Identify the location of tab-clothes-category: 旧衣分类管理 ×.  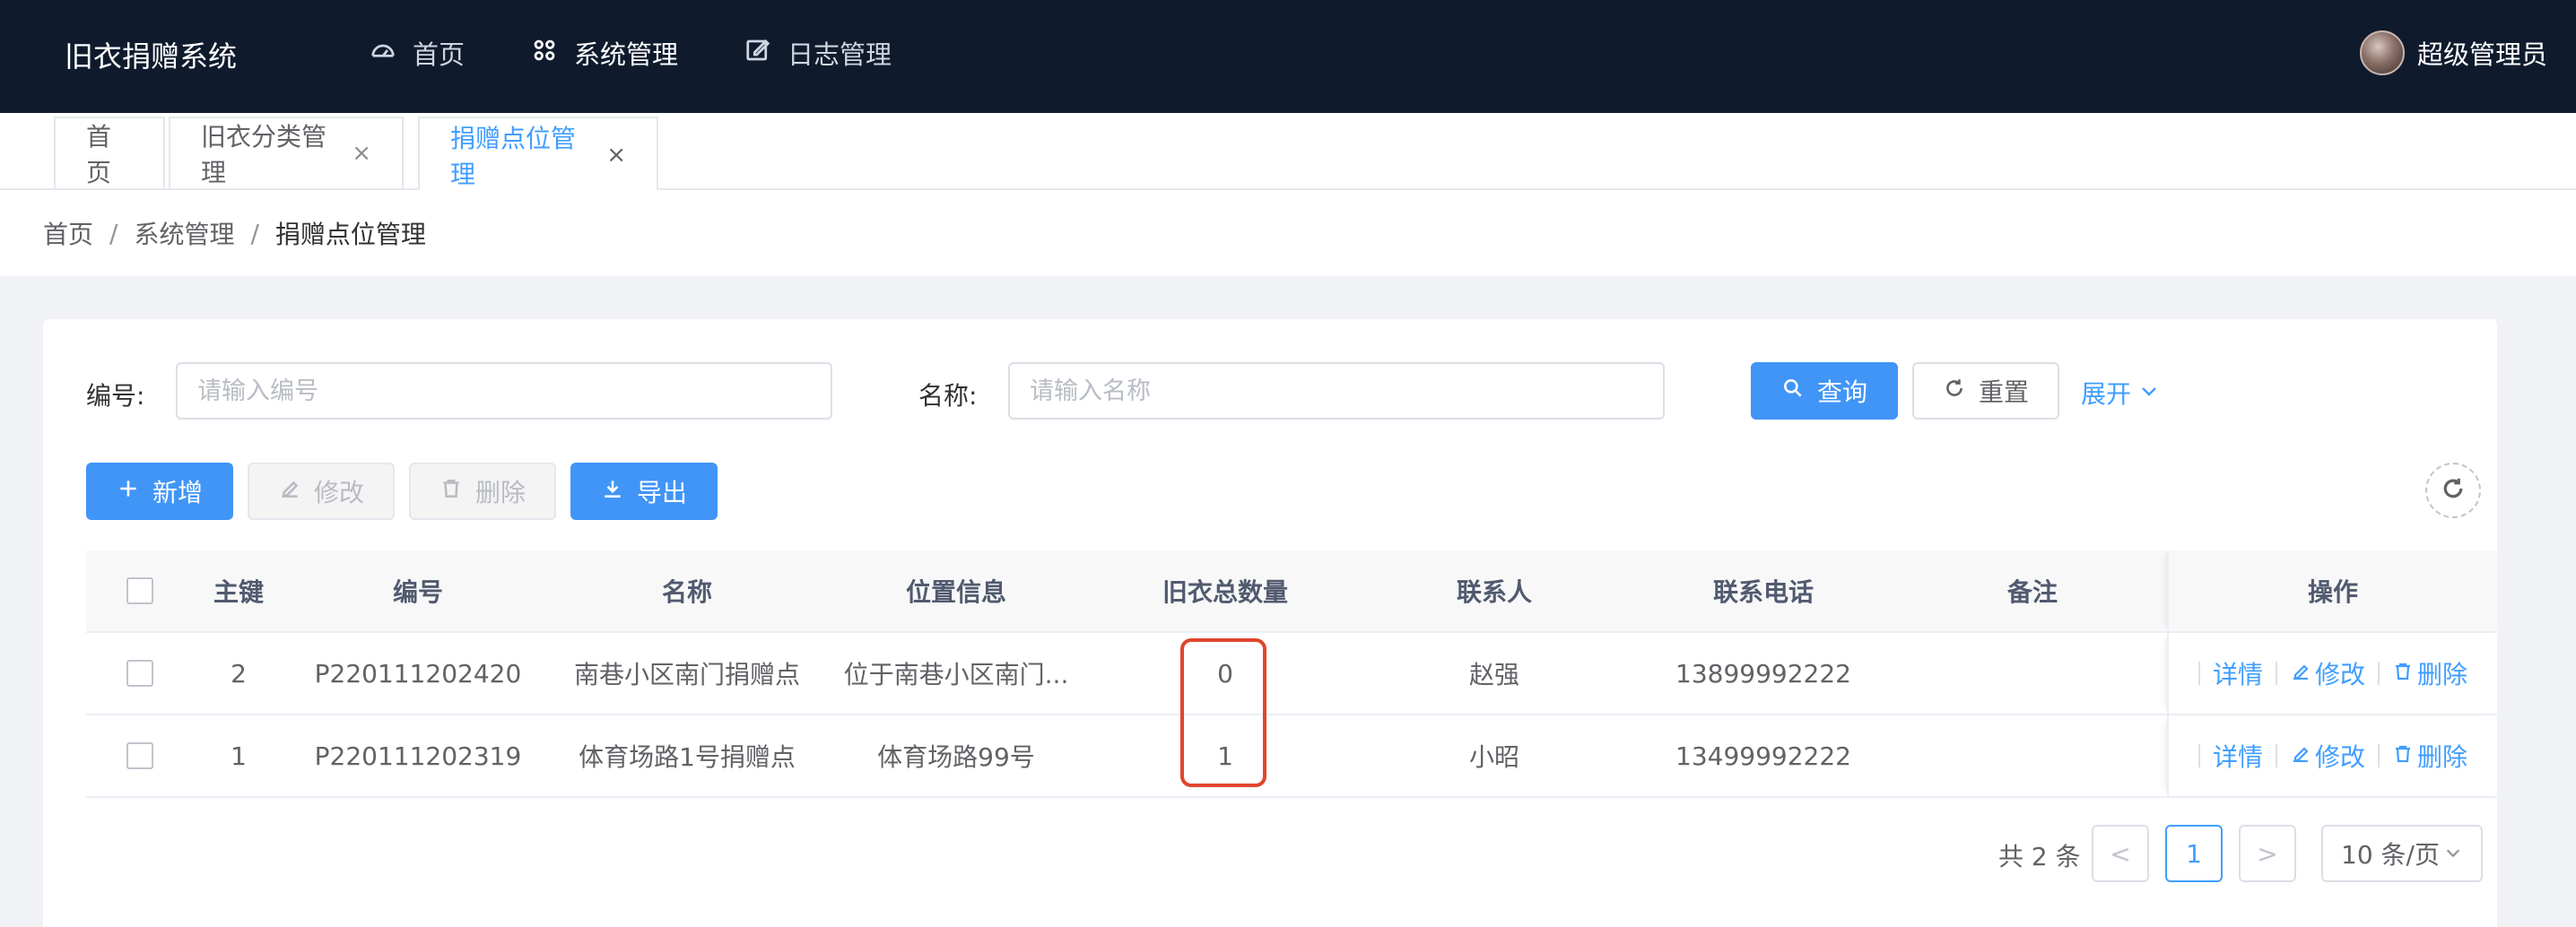
(286, 152).